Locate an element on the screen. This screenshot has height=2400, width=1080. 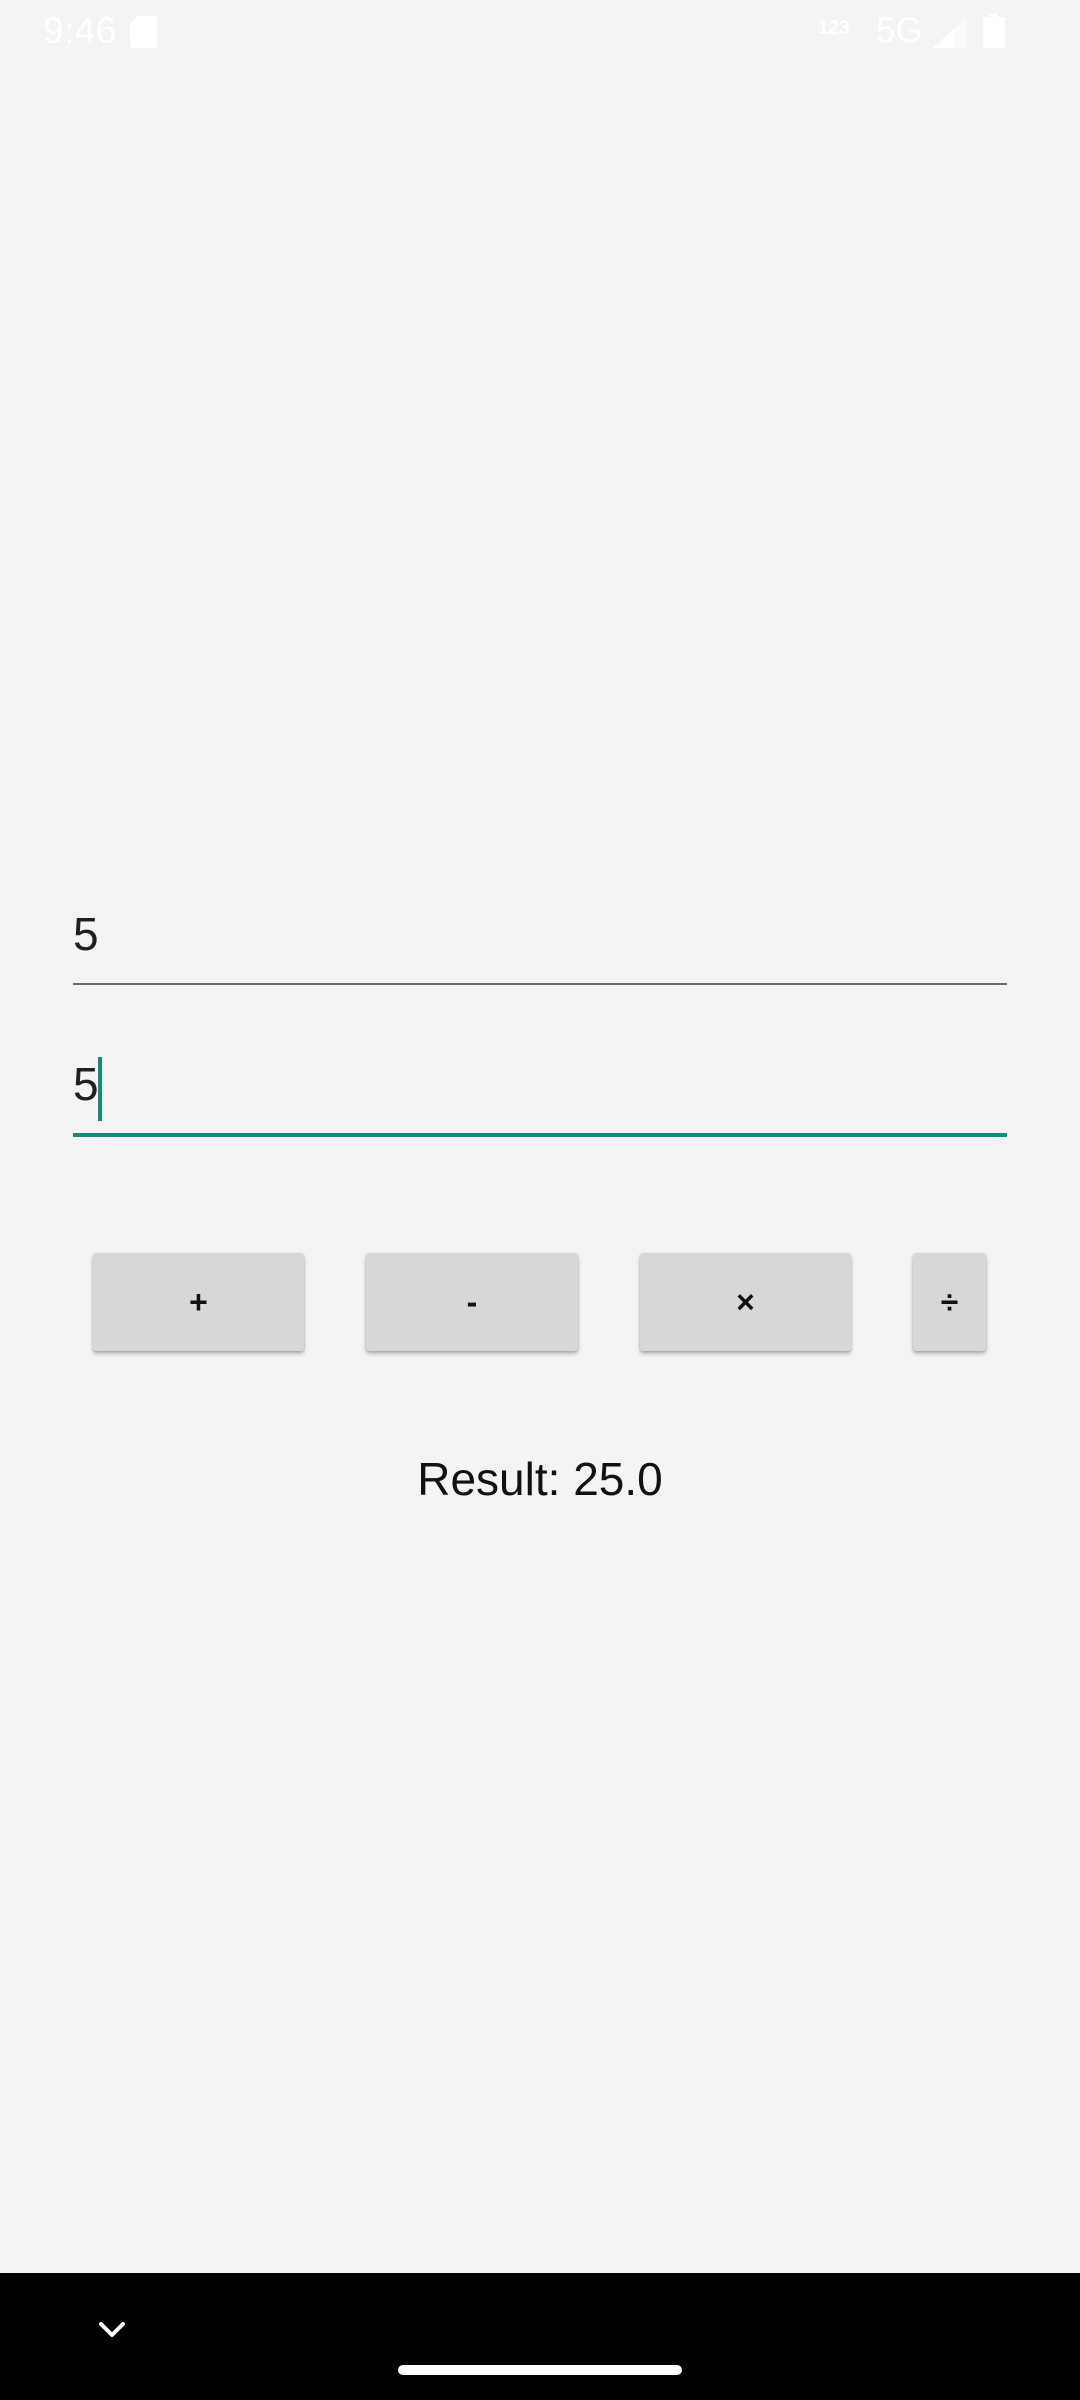
home-handle is located at coordinates (540, 2370).